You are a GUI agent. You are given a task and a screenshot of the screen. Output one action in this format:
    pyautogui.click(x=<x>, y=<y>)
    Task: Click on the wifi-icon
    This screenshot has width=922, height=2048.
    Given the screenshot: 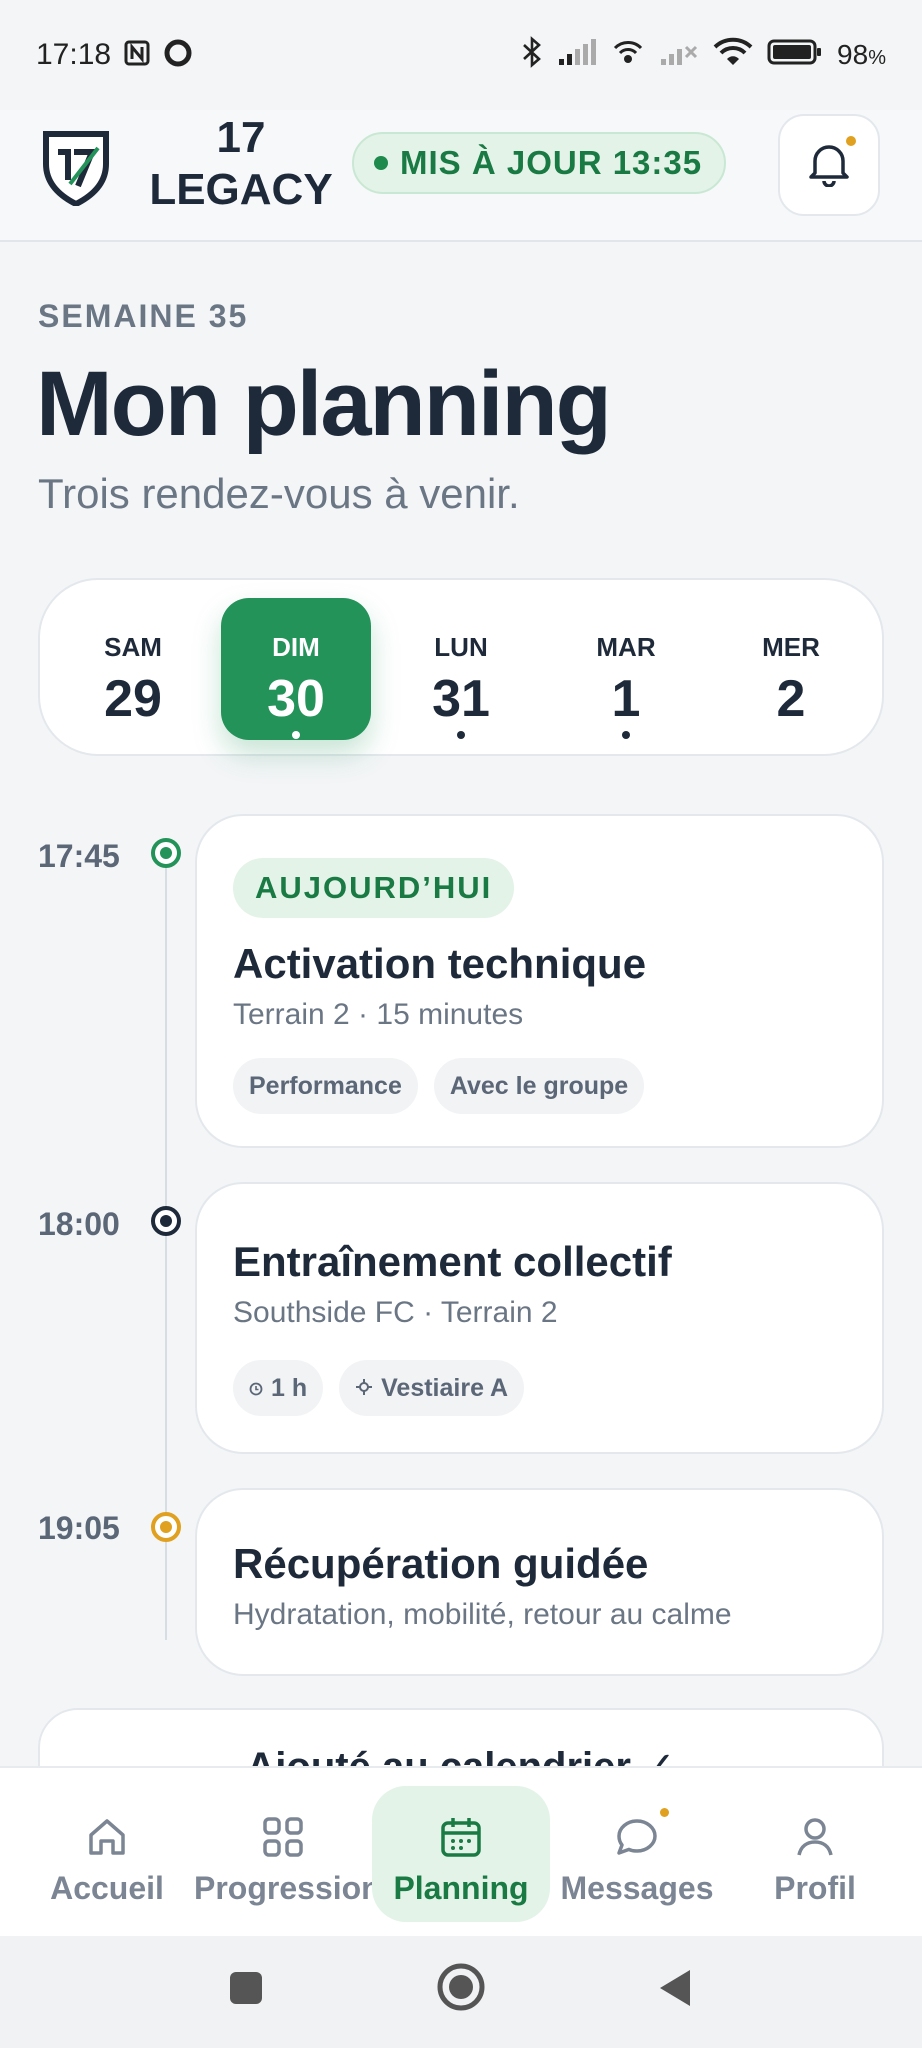 What is the action you would take?
    pyautogui.click(x=733, y=55)
    